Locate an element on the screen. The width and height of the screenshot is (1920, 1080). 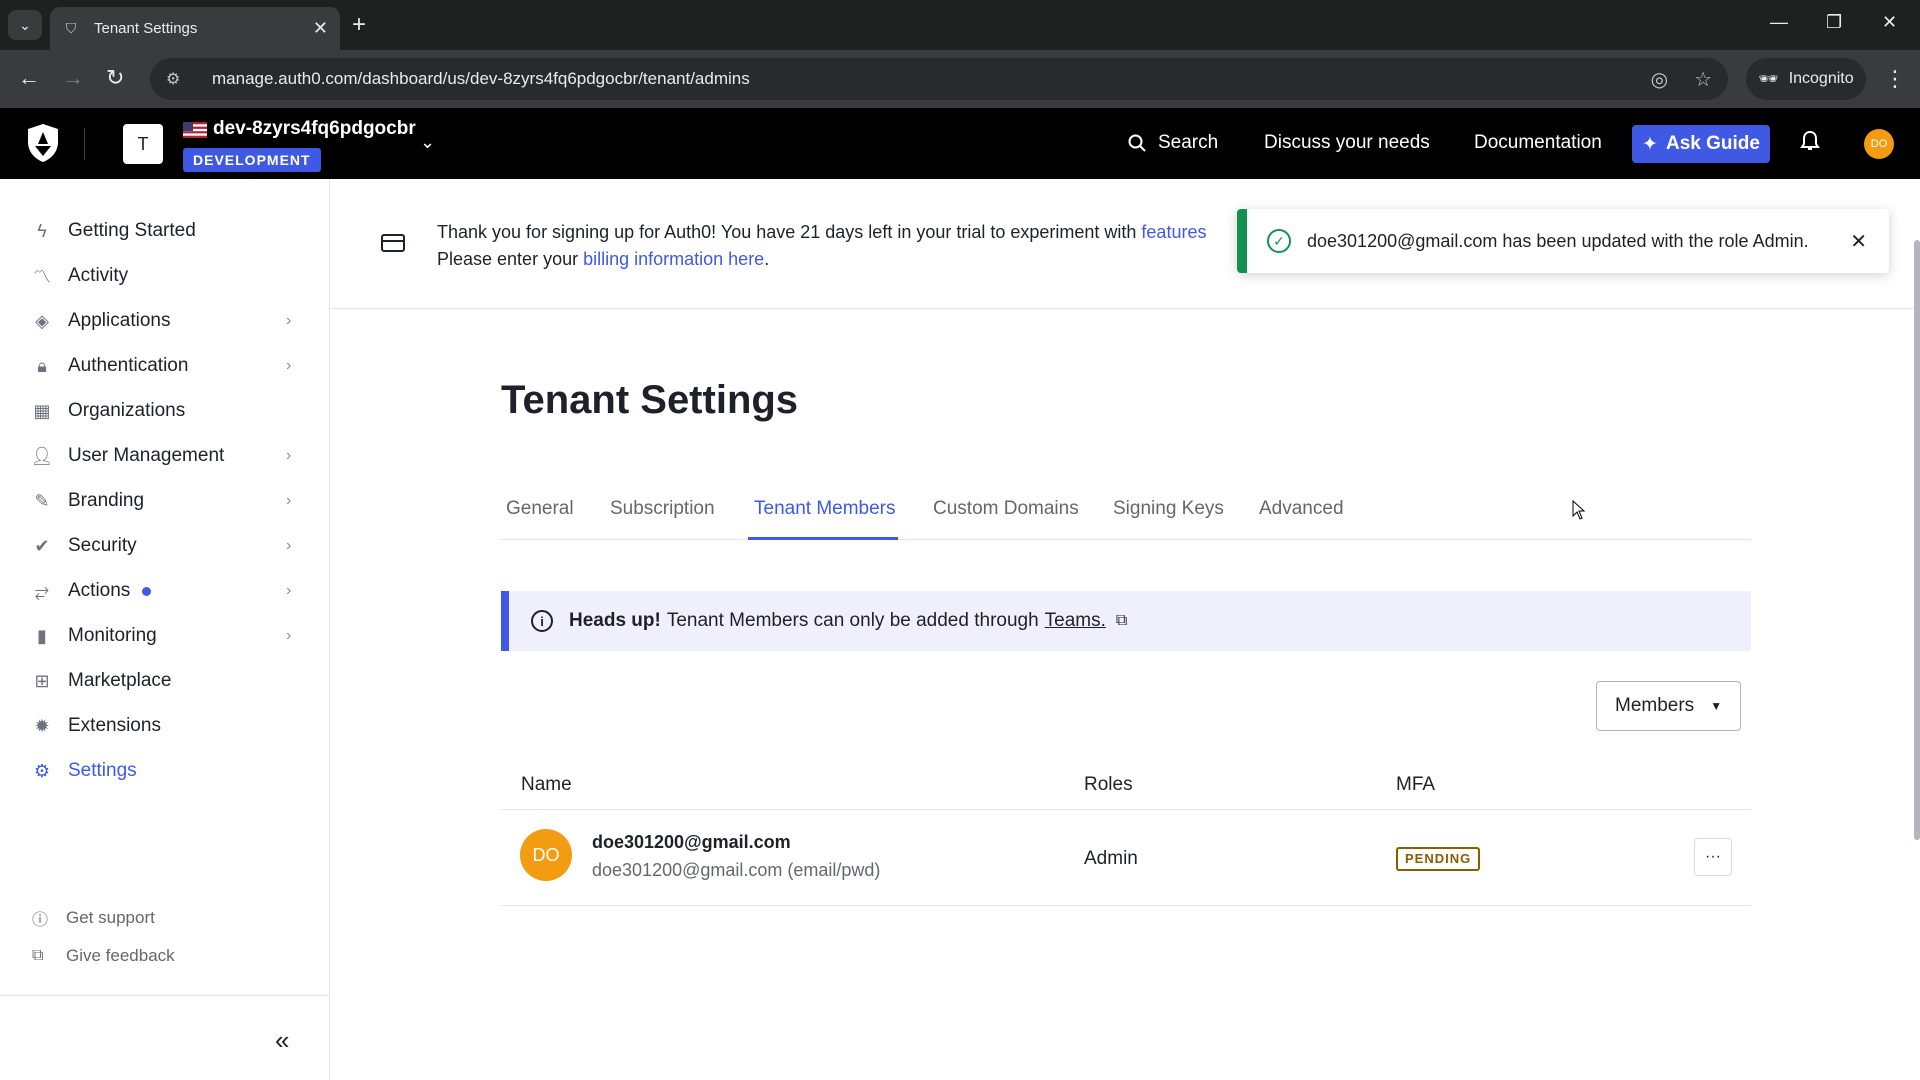
member-avatar: DO is located at coordinates (546, 855).